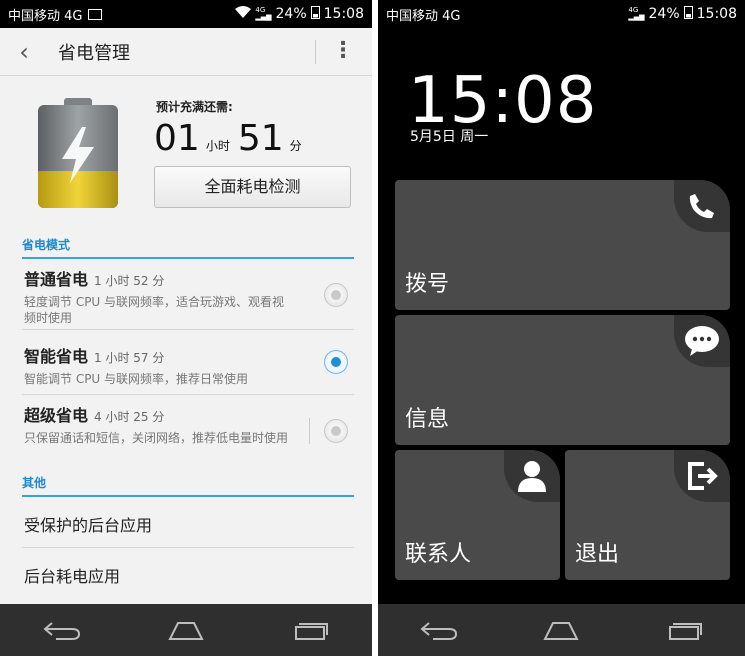 The height and width of the screenshot is (656, 745). I want to click on mode-super: 超级省电 4 小时 25 分 只保留通话和短信，关闭网络，推荐低电量时使用, so click(189, 424).